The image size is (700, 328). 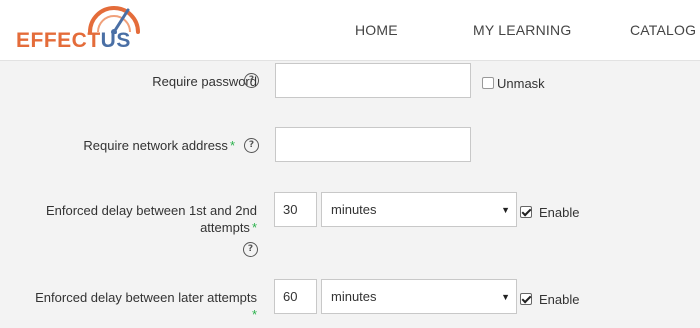 What do you see at coordinates (522, 30) in the screenshot?
I see `nav-my-learning: MY LEARNING` at bounding box center [522, 30].